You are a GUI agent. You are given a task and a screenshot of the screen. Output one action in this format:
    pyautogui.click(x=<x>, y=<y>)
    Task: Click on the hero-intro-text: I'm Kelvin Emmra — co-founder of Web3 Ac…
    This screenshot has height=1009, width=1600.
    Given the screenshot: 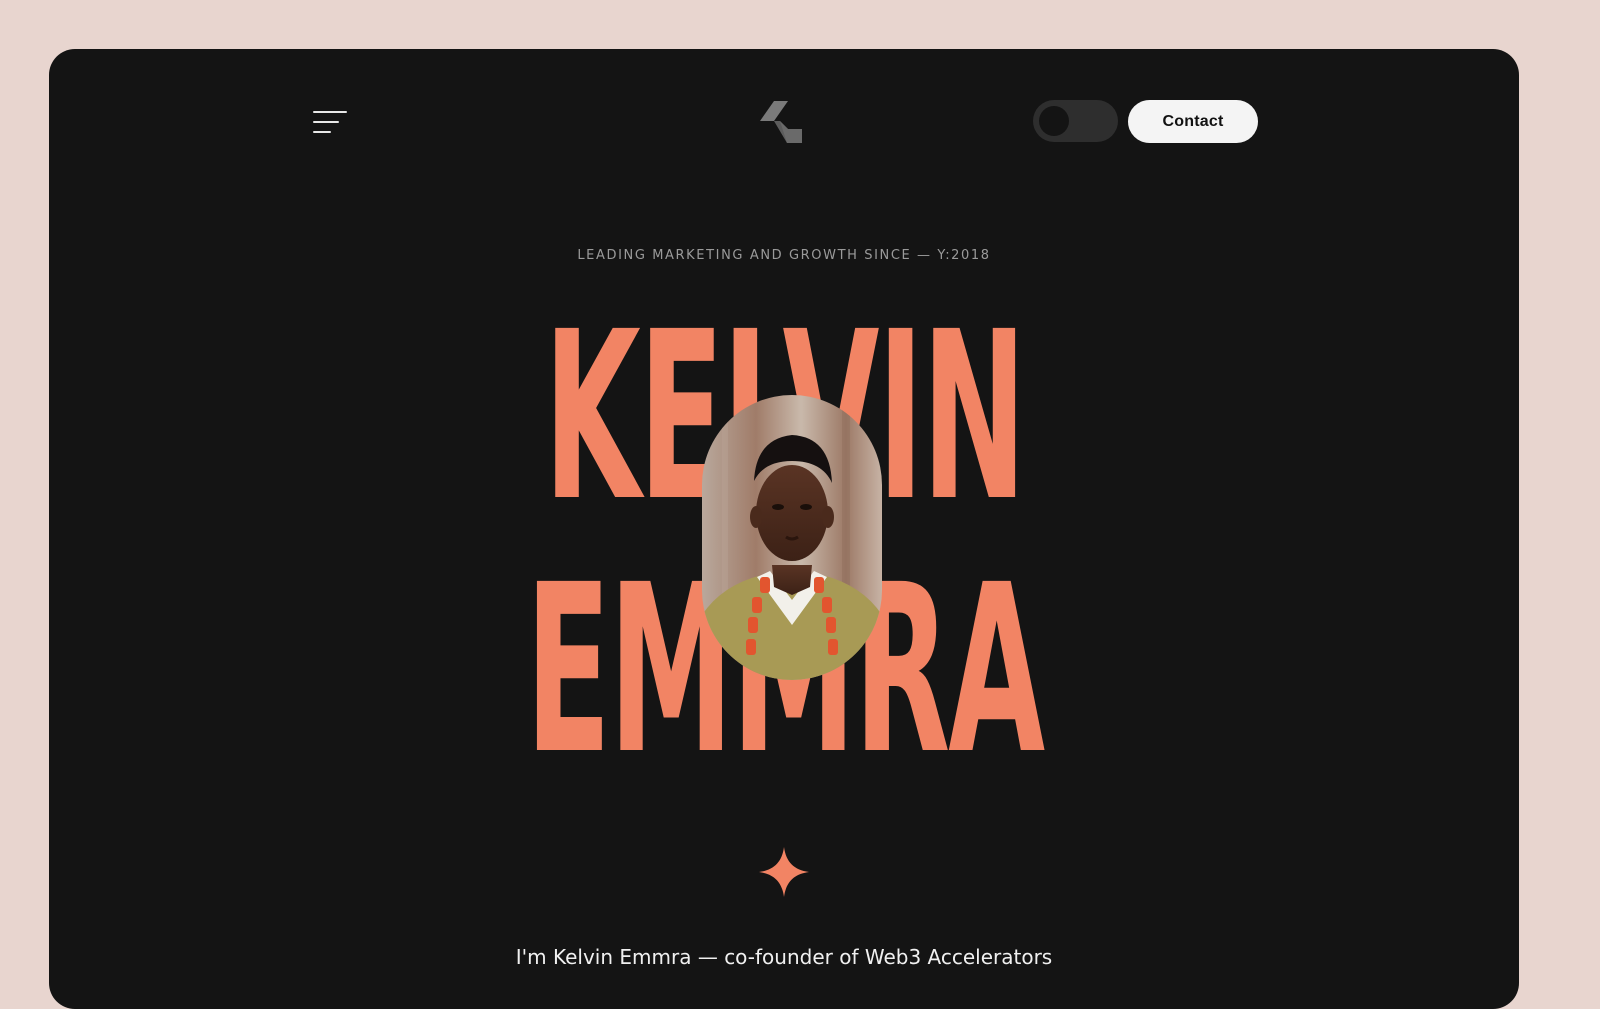 What is the action you would take?
    pyautogui.click(x=784, y=957)
    